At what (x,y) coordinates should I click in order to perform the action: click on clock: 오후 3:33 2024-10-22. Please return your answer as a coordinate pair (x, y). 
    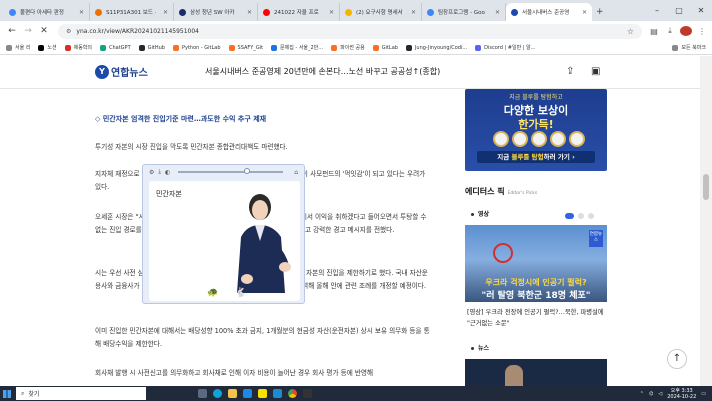
    Looking at the image, I should click on (681, 394).